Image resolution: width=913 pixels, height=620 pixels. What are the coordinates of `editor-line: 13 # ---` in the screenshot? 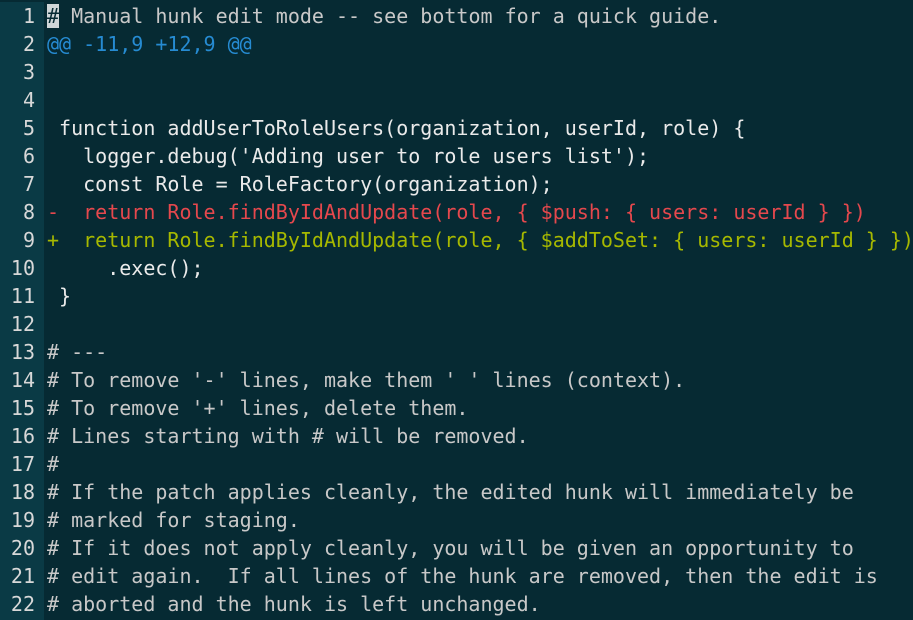 It's located at (456, 352).